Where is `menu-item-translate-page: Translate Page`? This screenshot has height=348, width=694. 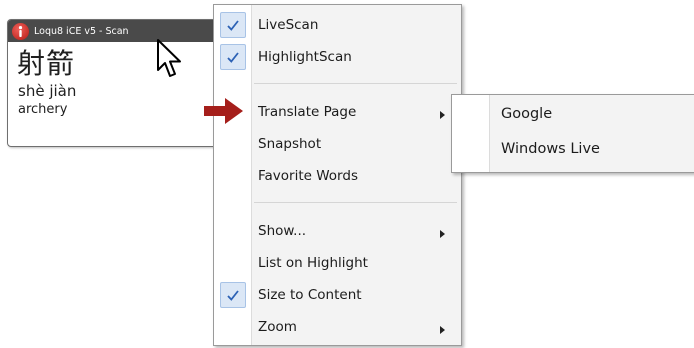
menu-item-translate-page: Translate Page is located at coordinates (337, 112).